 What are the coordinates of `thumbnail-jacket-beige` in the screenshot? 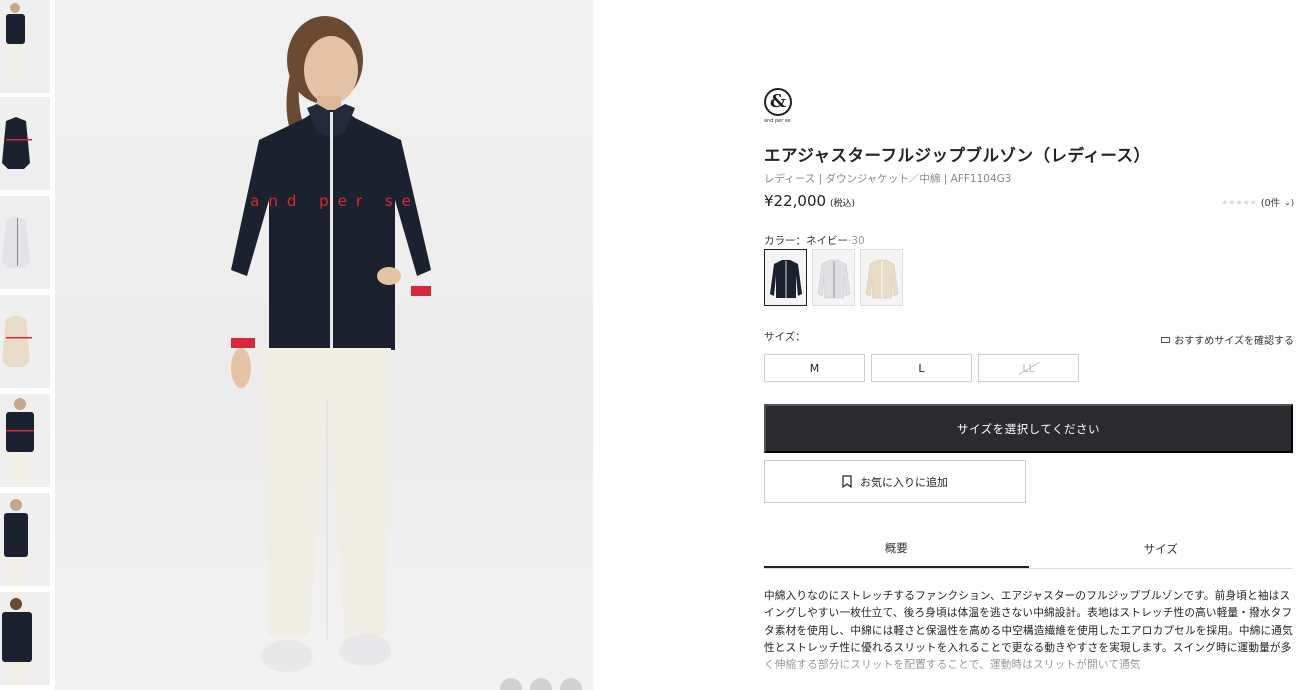 It's located at (25, 342).